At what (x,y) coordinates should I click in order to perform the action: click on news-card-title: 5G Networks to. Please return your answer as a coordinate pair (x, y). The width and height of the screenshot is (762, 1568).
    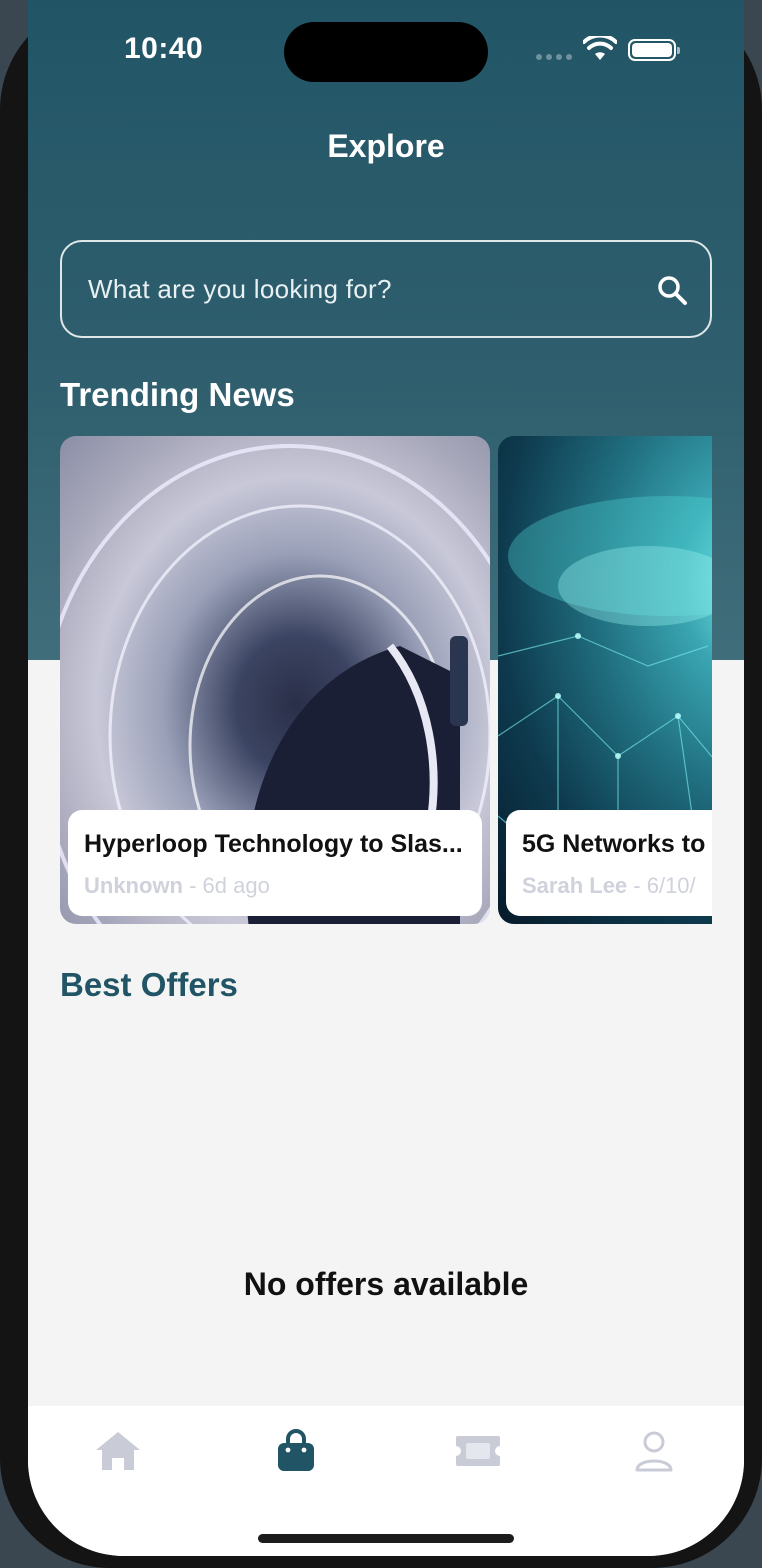
    Looking at the image, I should click on (614, 844).